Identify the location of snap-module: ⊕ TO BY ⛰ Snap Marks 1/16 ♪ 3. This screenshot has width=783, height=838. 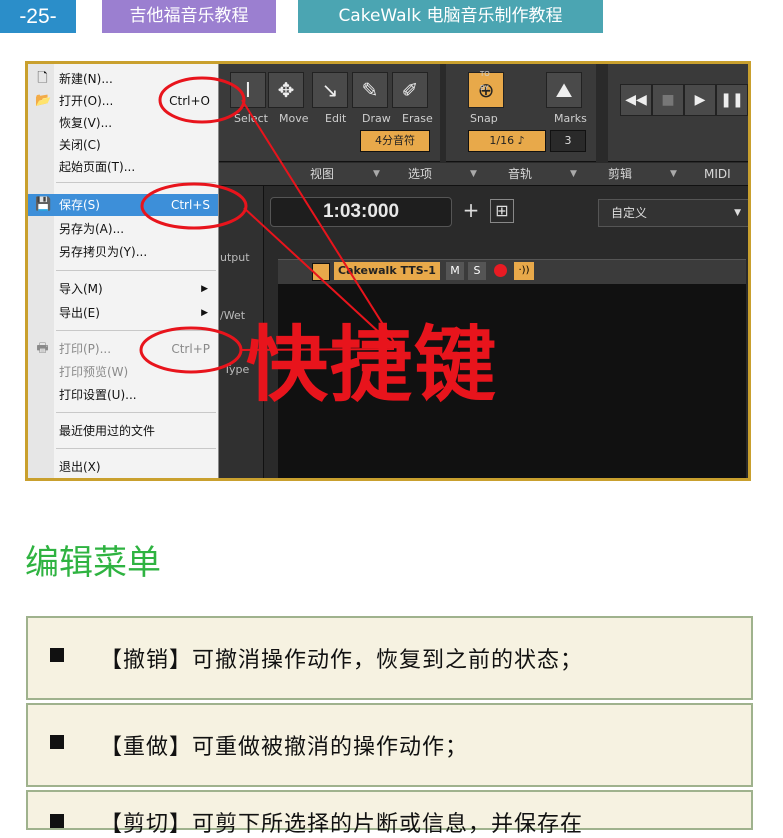
(521, 113).